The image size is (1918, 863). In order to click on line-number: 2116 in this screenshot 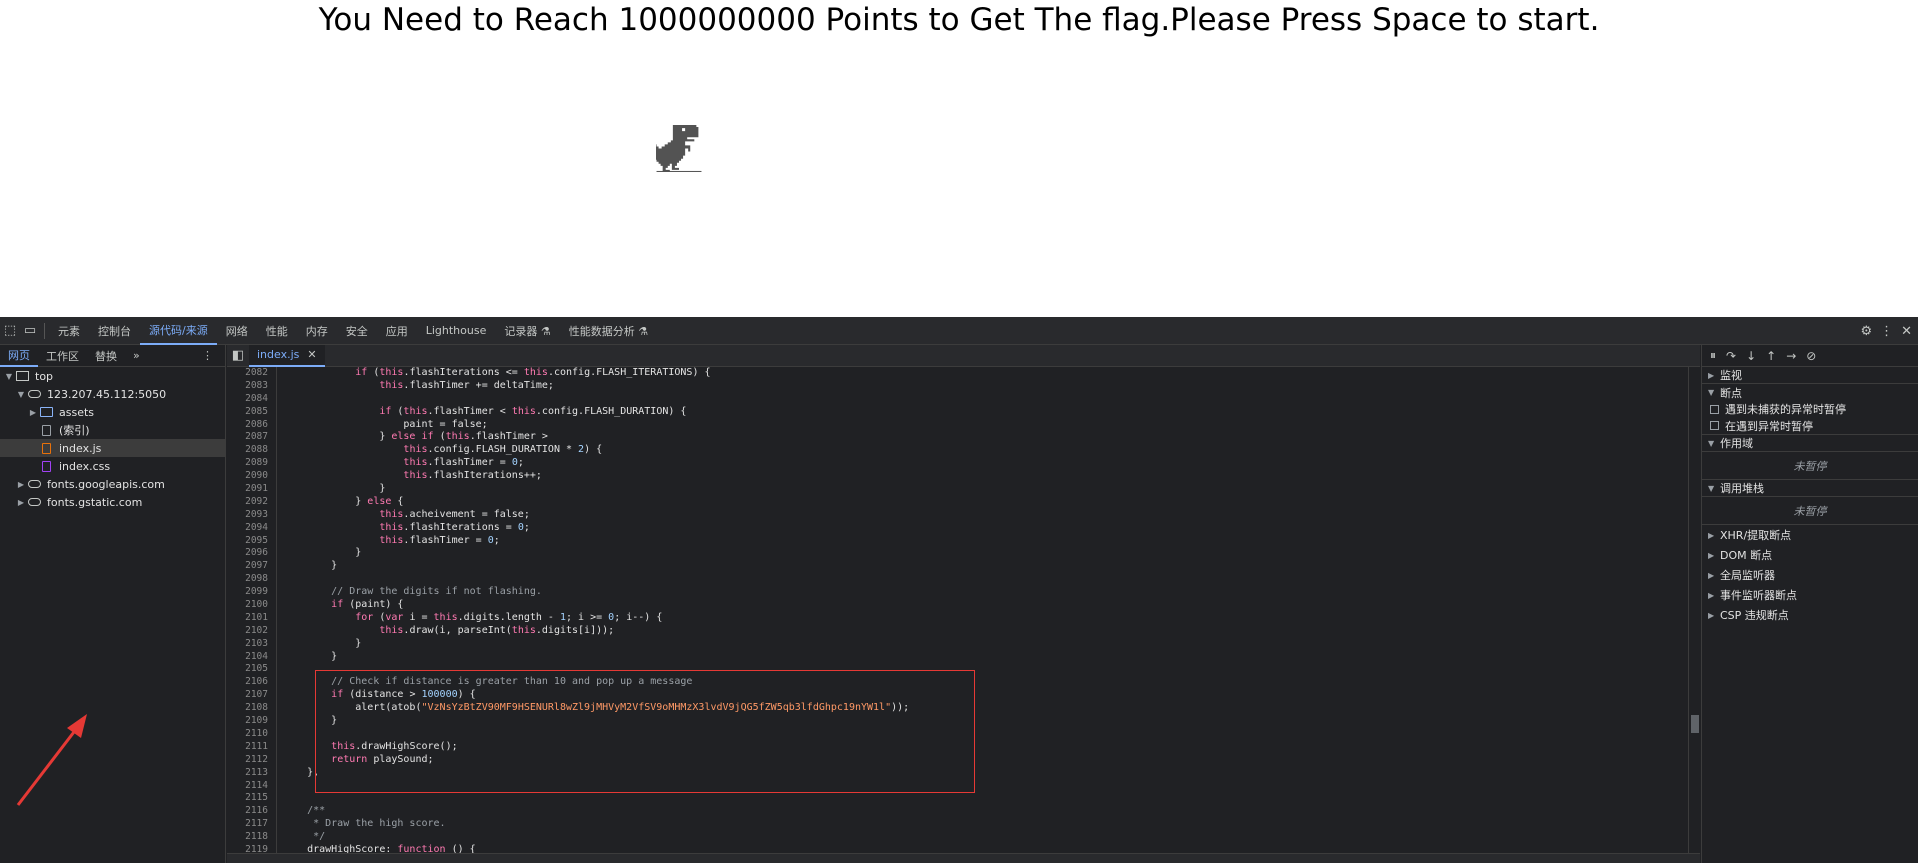, I will do `click(251, 811)`.